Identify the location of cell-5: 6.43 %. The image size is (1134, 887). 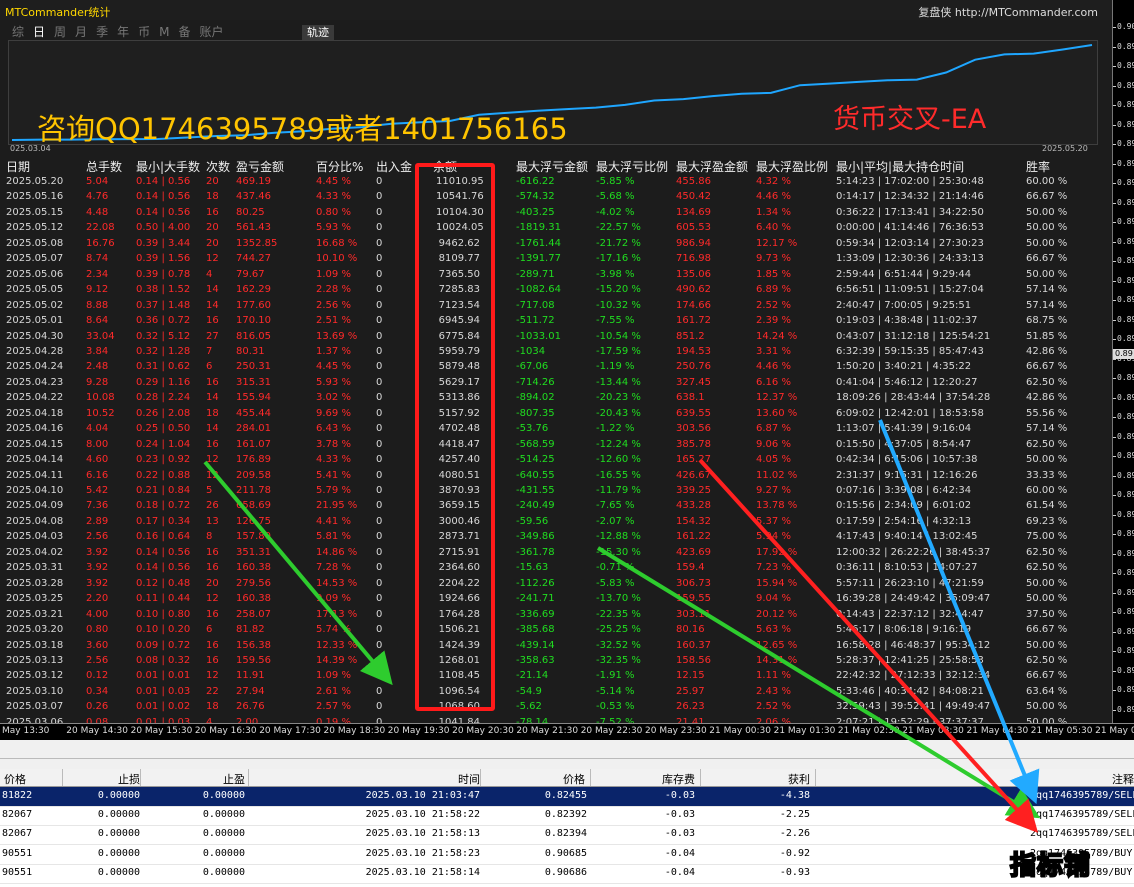
(333, 429).